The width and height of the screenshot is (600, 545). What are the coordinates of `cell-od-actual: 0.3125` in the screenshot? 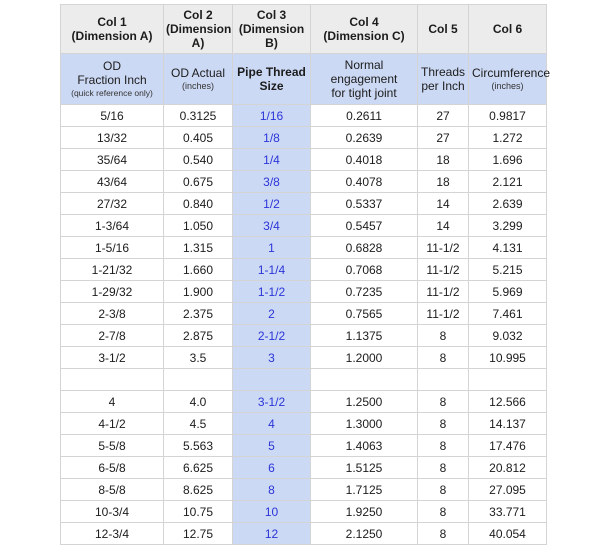 It's located at (198, 115).